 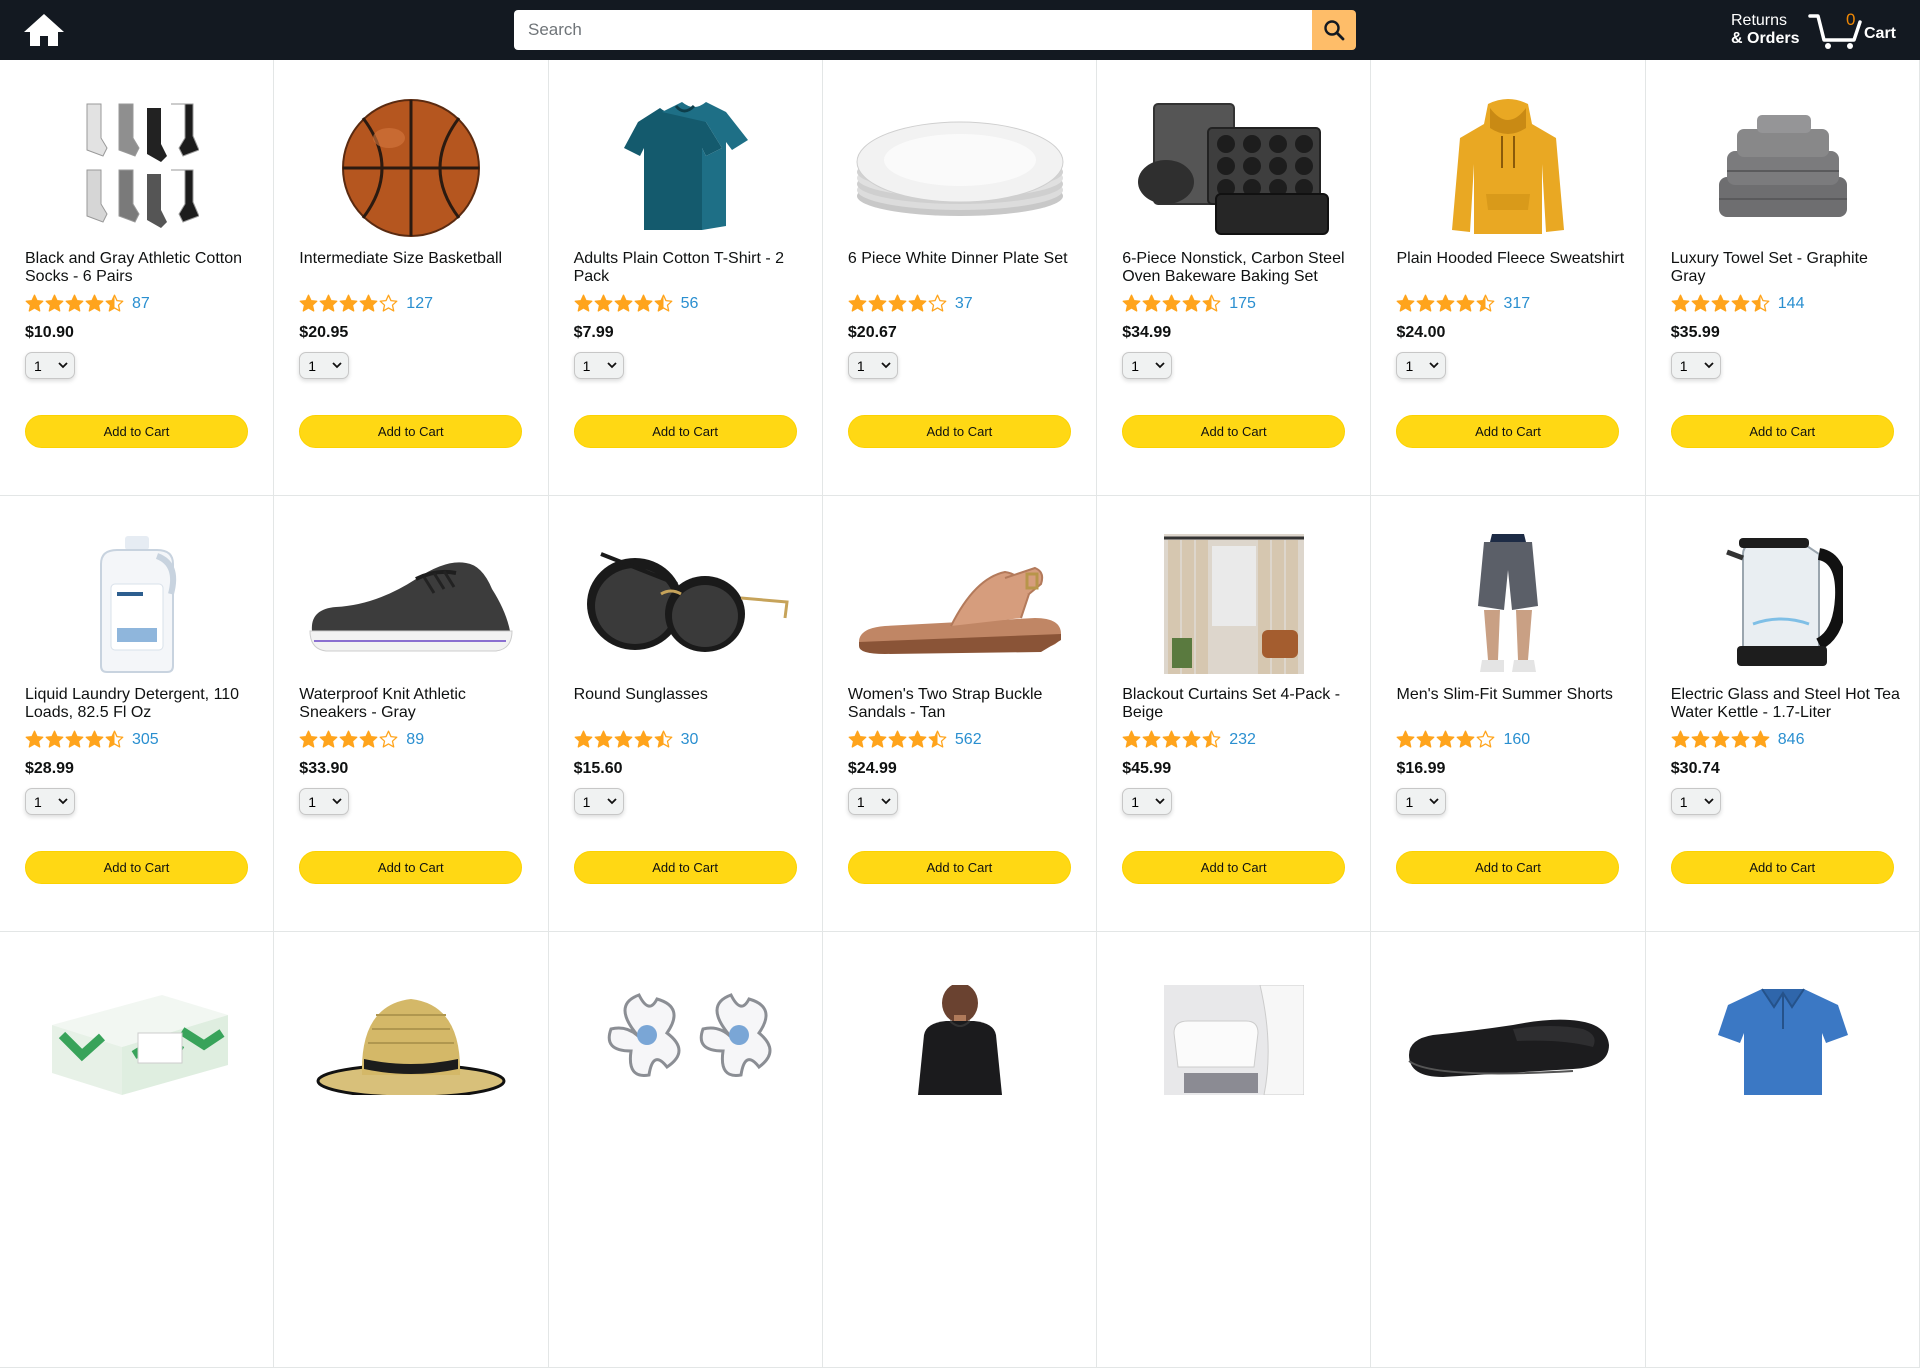 What do you see at coordinates (419, 304) in the screenshot?
I see `review-count-link: 127` at bounding box center [419, 304].